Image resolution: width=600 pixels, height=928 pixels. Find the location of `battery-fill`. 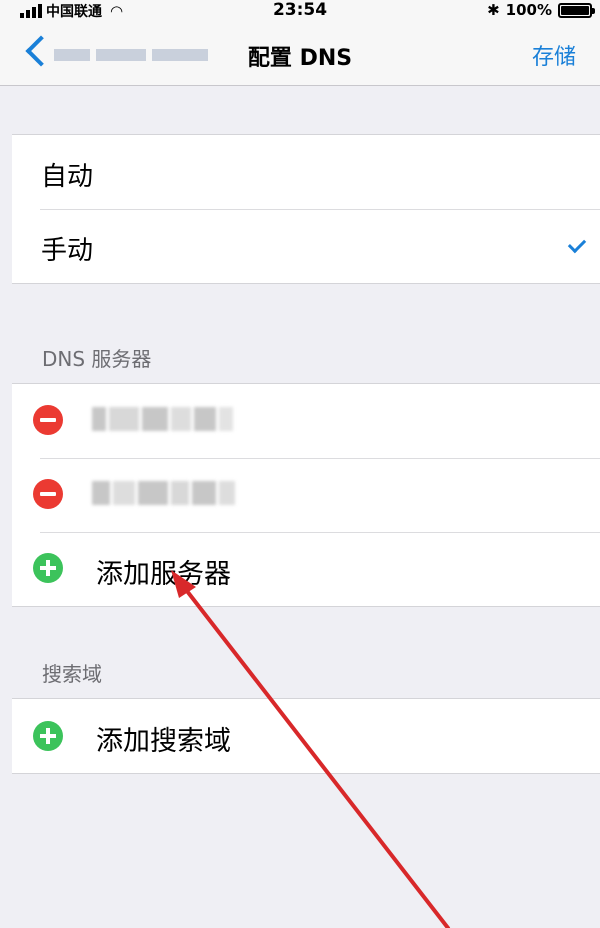

battery-fill is located at coordinates (575, 10).